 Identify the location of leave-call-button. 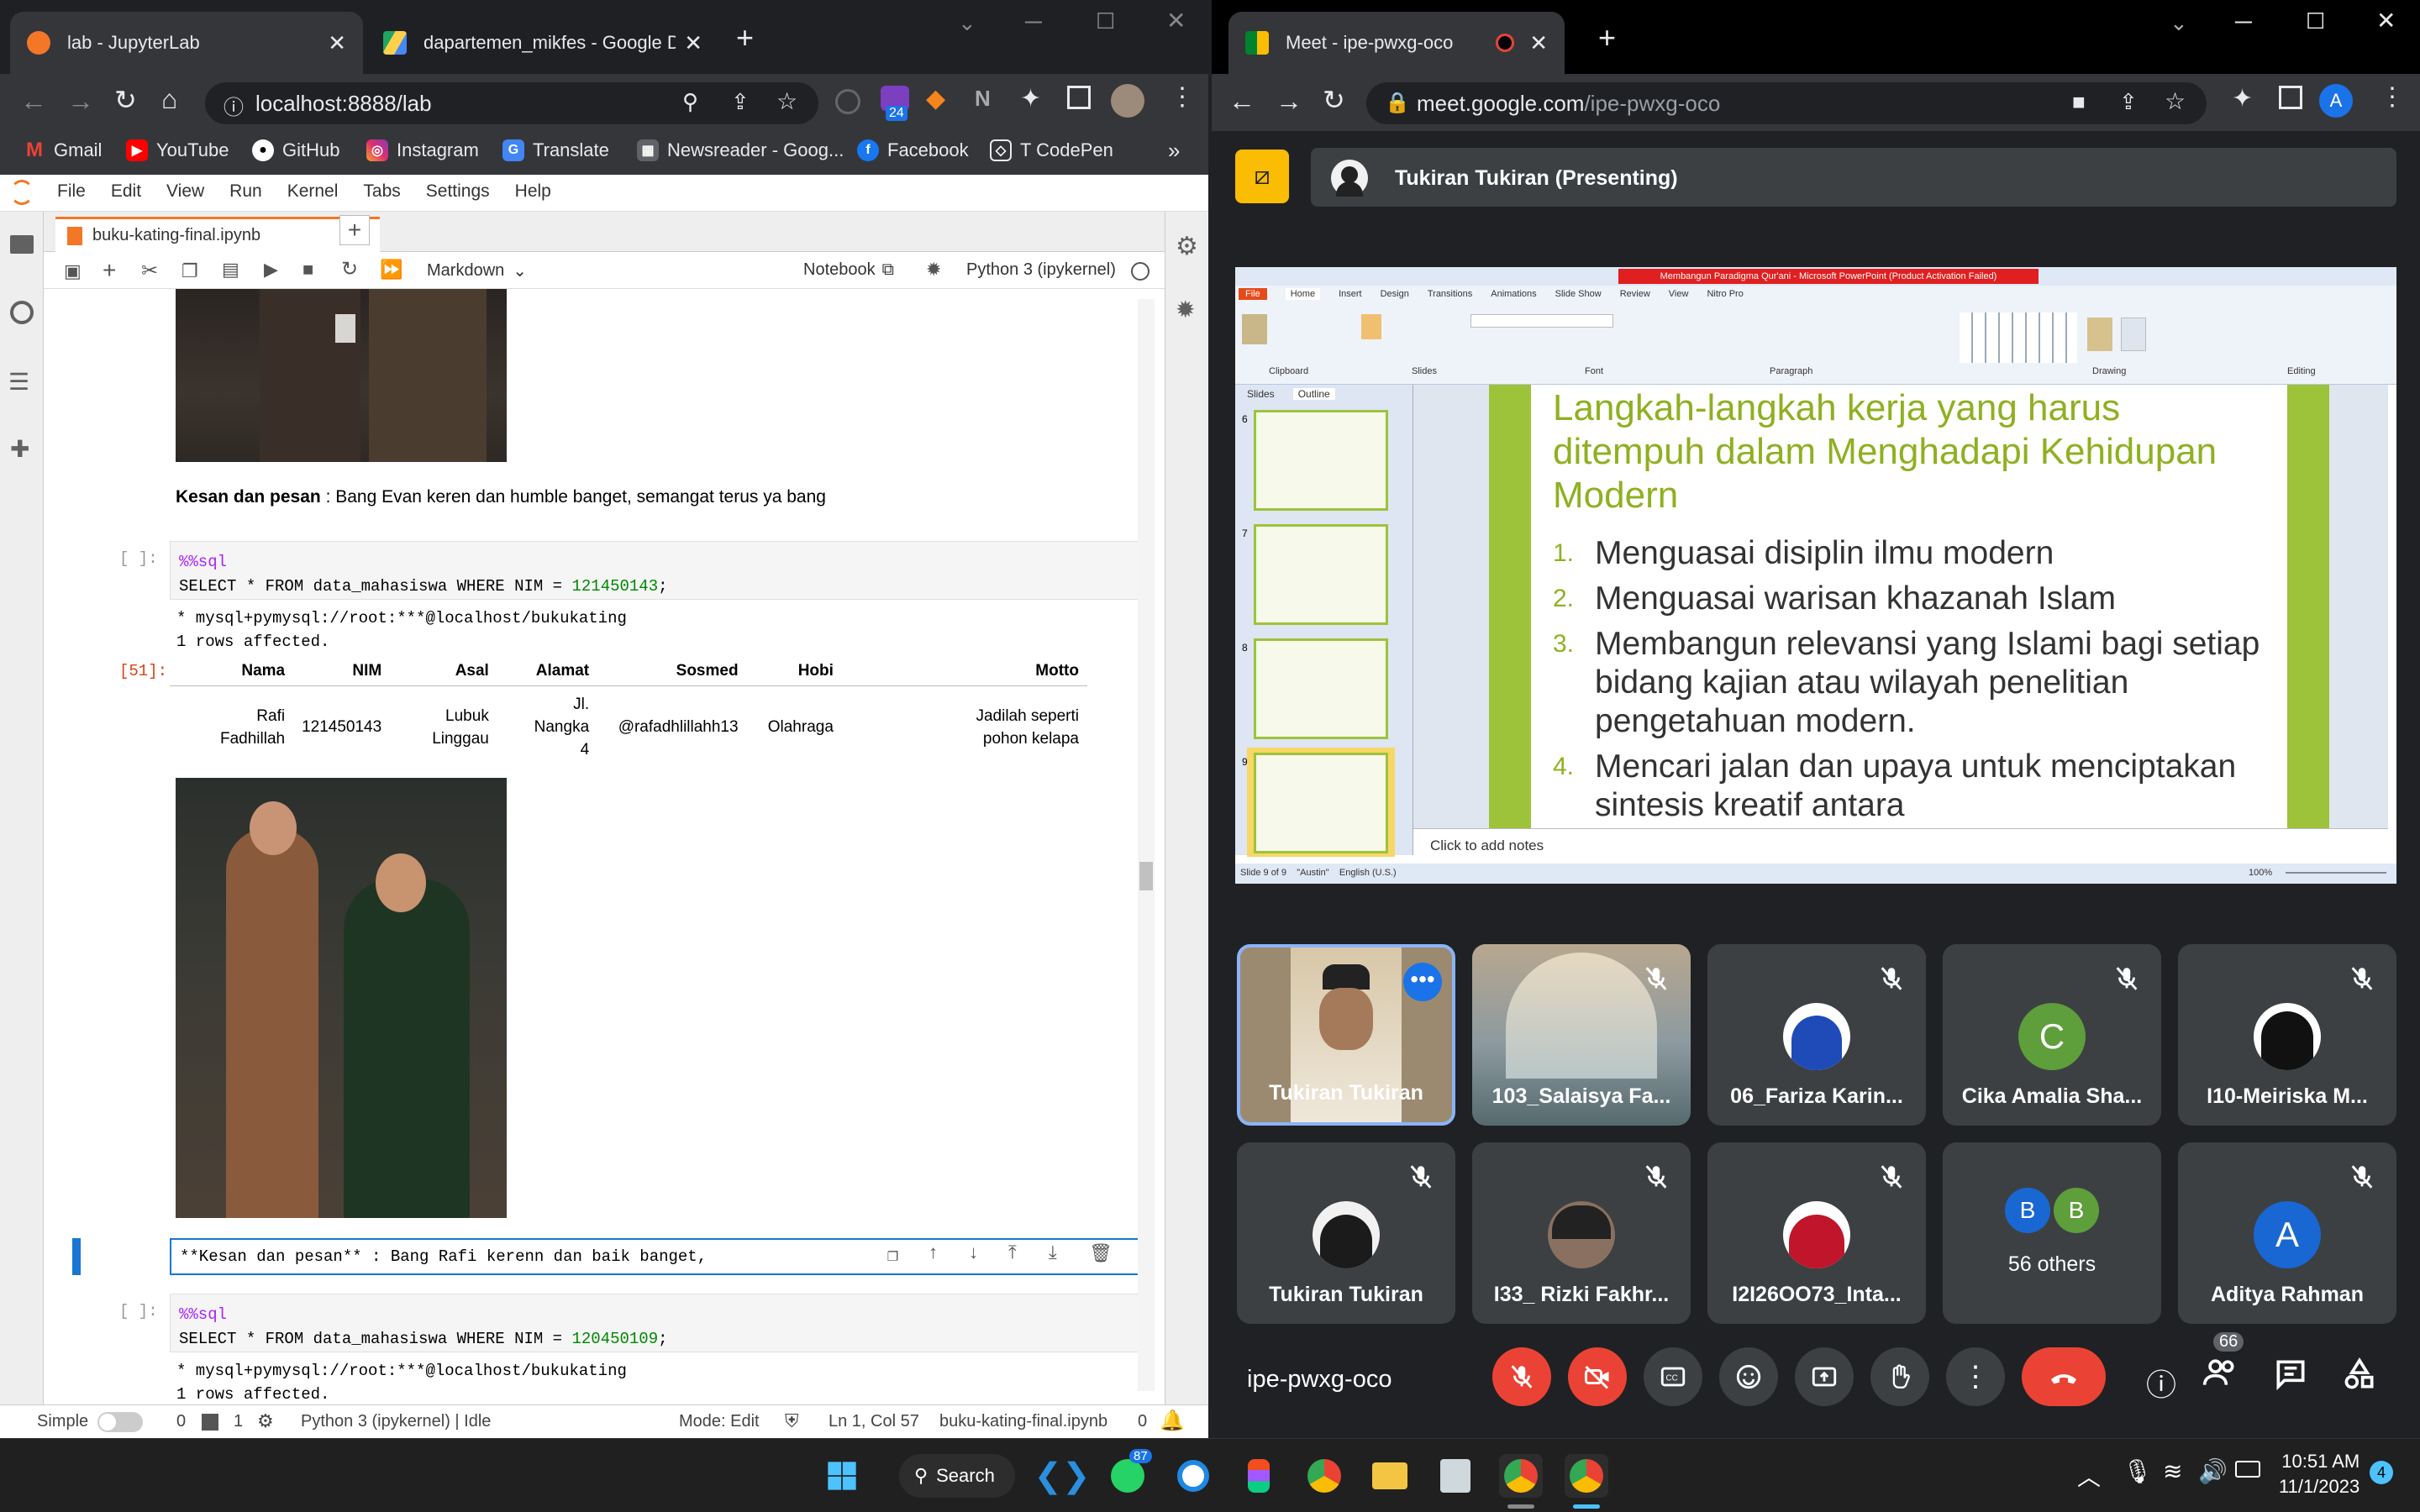
(2064, 1376).